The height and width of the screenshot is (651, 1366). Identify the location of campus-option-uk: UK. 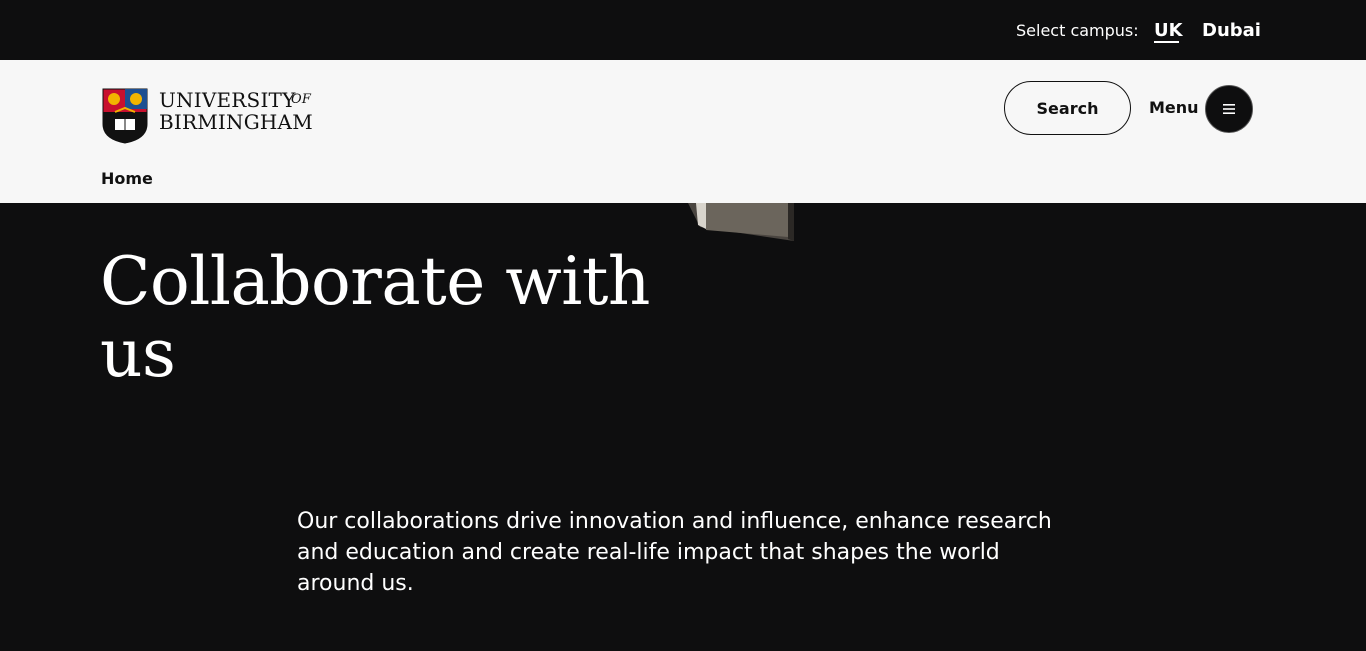
(1168, 31).